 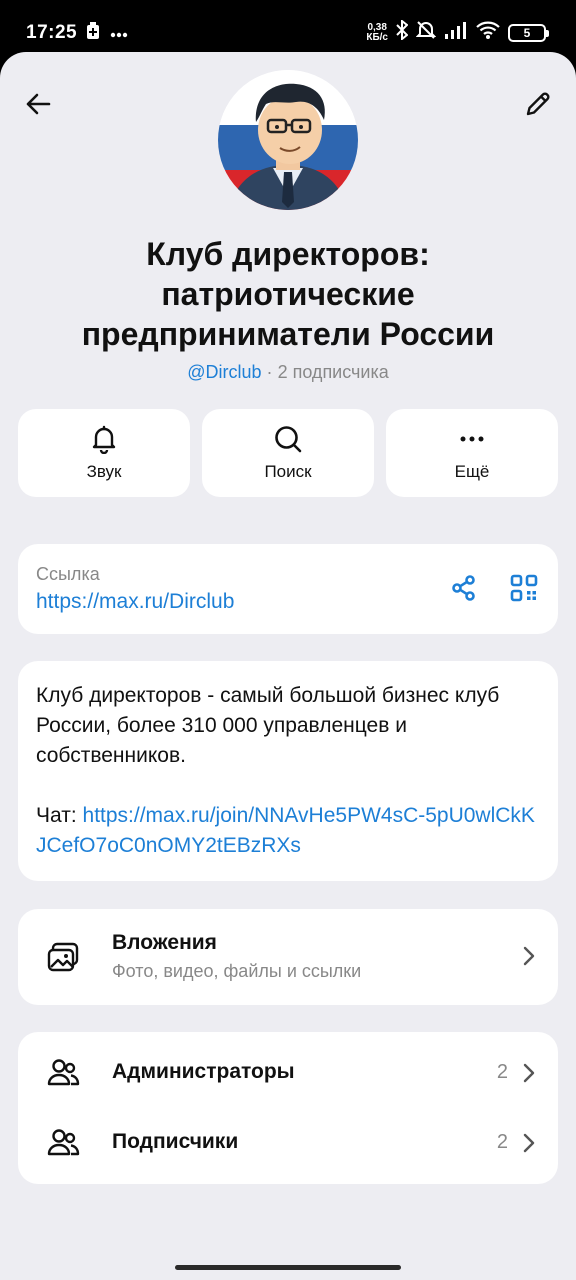 I want to click on mute-icon, so click(x=426, y=32).